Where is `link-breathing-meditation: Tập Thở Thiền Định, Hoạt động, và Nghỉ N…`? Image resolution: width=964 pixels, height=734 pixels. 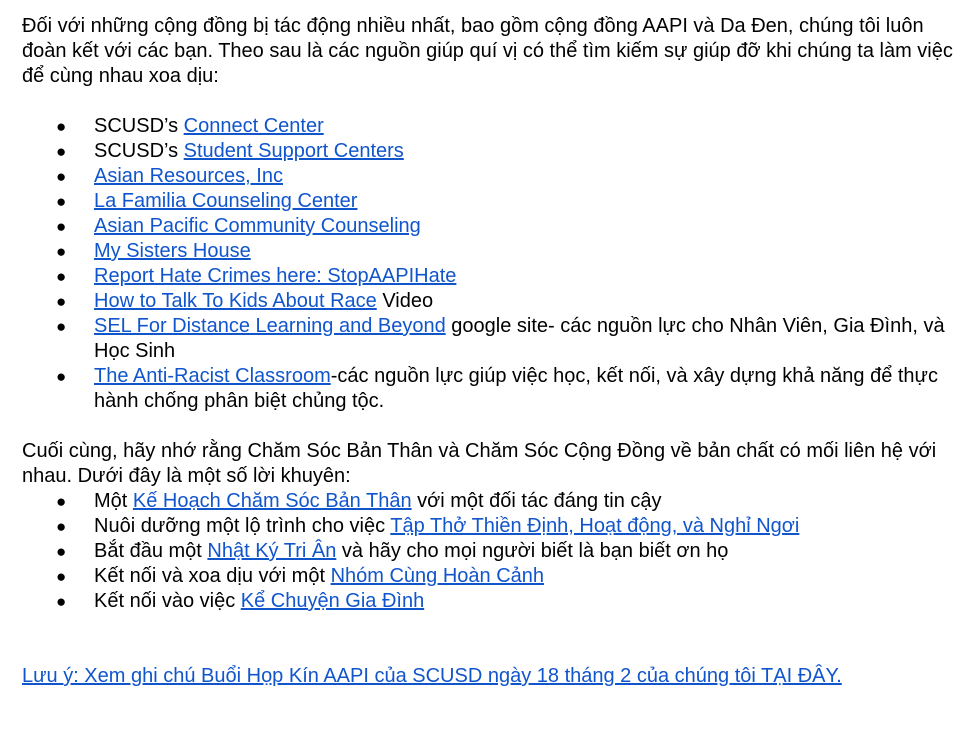 link-breathing-meditation: Tập Thở Thiền Định, Hoạt động, và Nghỉ N… is located at coordinates (594, 526).